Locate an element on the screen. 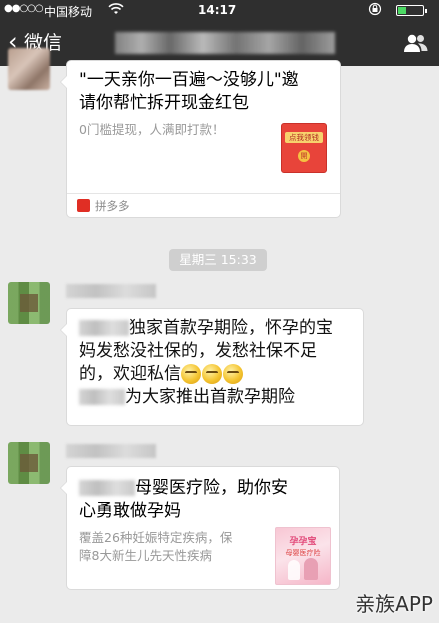 This screenshot has width=439, height=623. message-timestamp: 星期三 15:33 is located at coordinates (218, 260).